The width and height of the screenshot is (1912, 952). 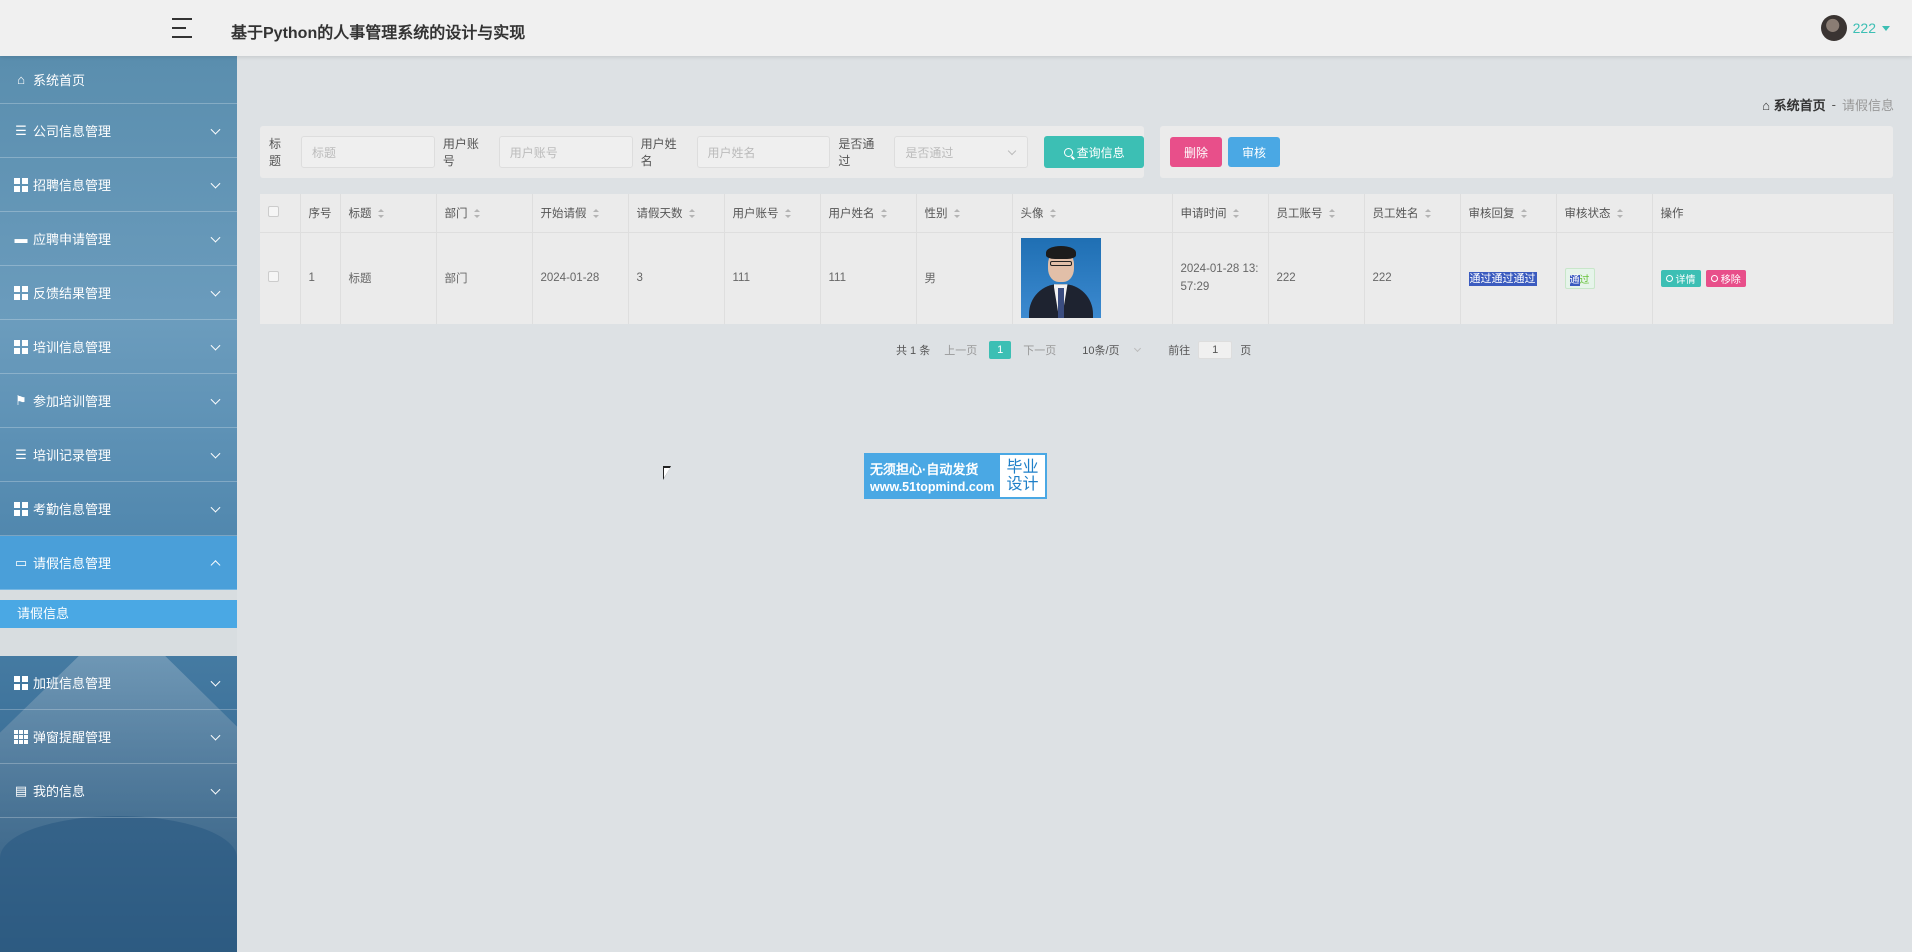 I want to click on sidebar-item-label: 公司信息管理, so click(x=72, y=131).